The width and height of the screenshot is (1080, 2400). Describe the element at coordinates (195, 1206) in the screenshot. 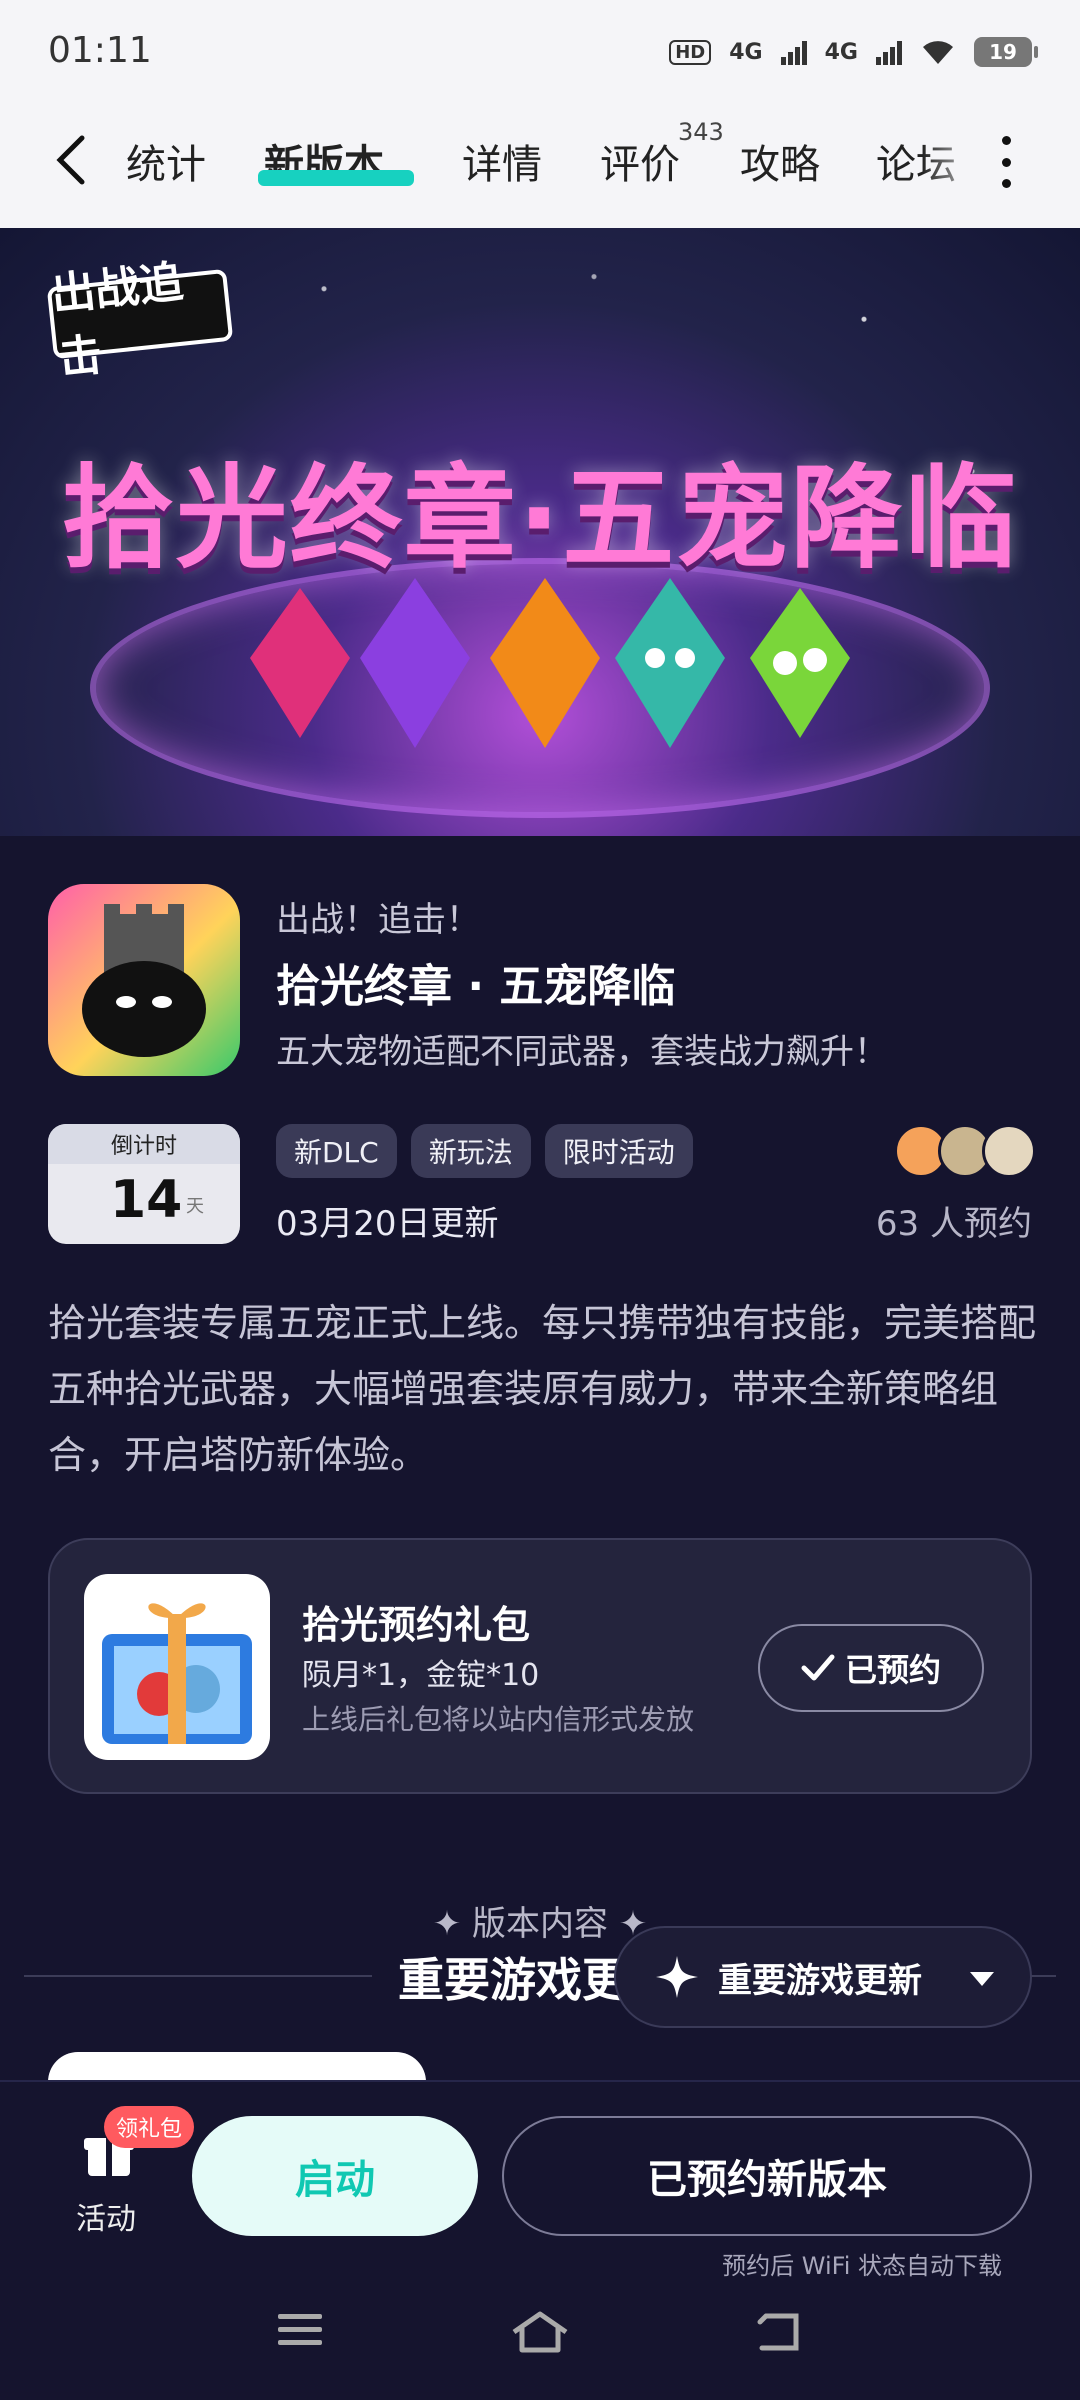

I see `countdown-unit: 天` at that location.